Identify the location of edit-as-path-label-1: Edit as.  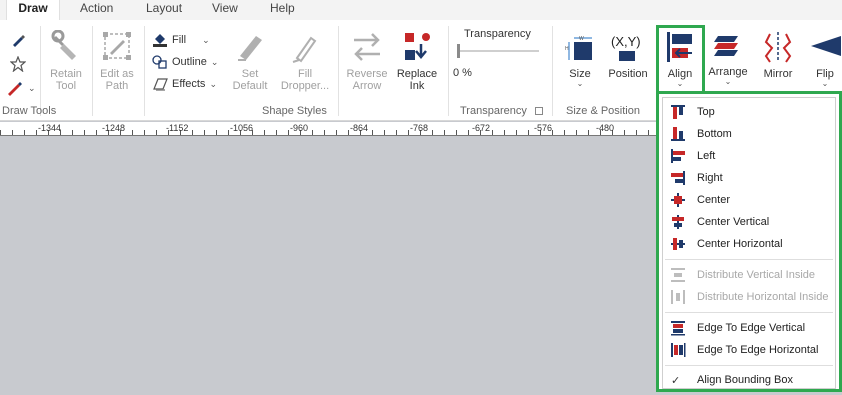
(117, 74).